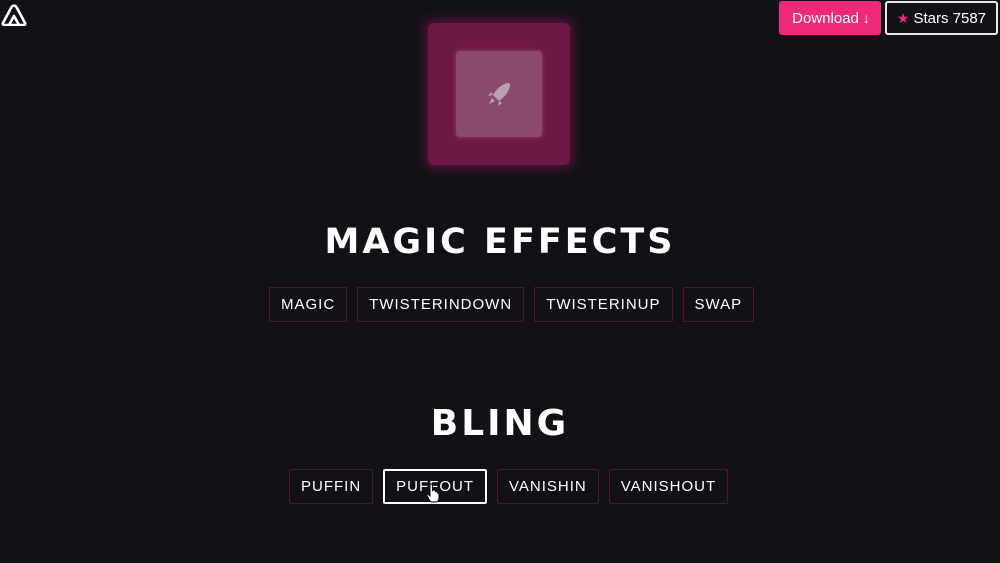  I want to click on github-stars-button: ★ Stars 7587, so click(941, 18).